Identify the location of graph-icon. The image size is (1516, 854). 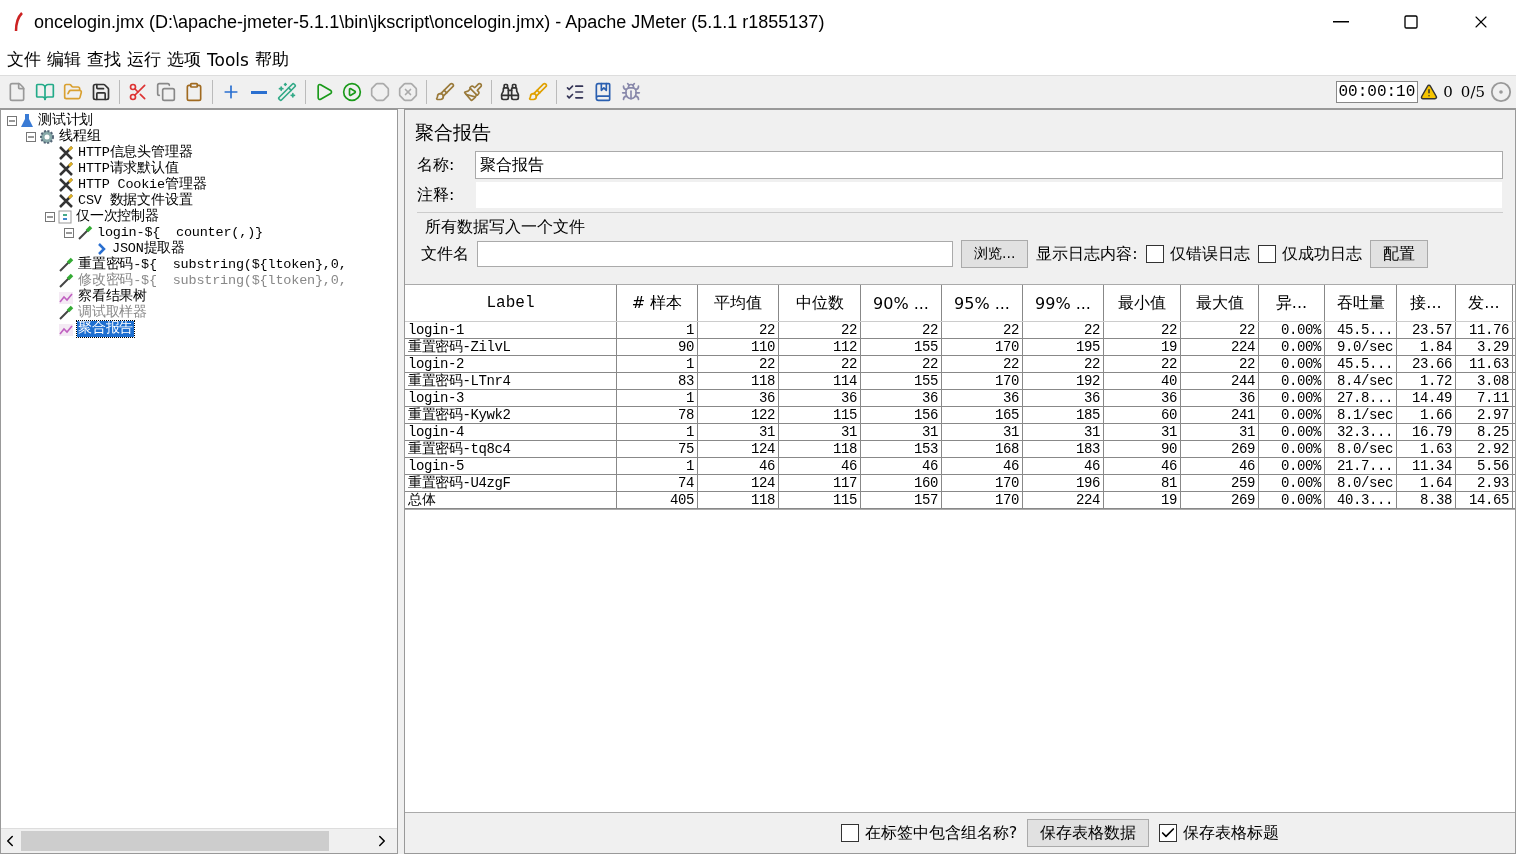
(66, 297).